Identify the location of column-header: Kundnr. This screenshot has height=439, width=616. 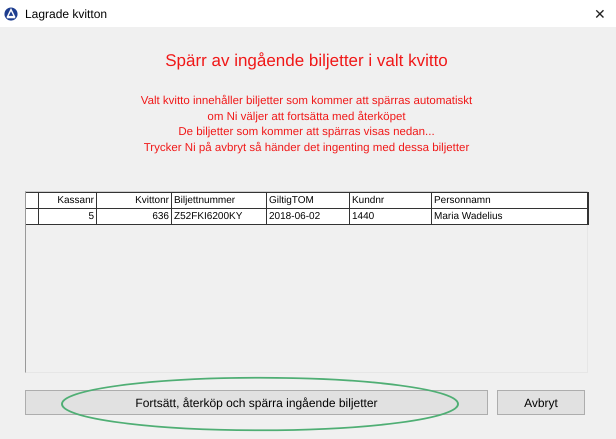
(391, 200).